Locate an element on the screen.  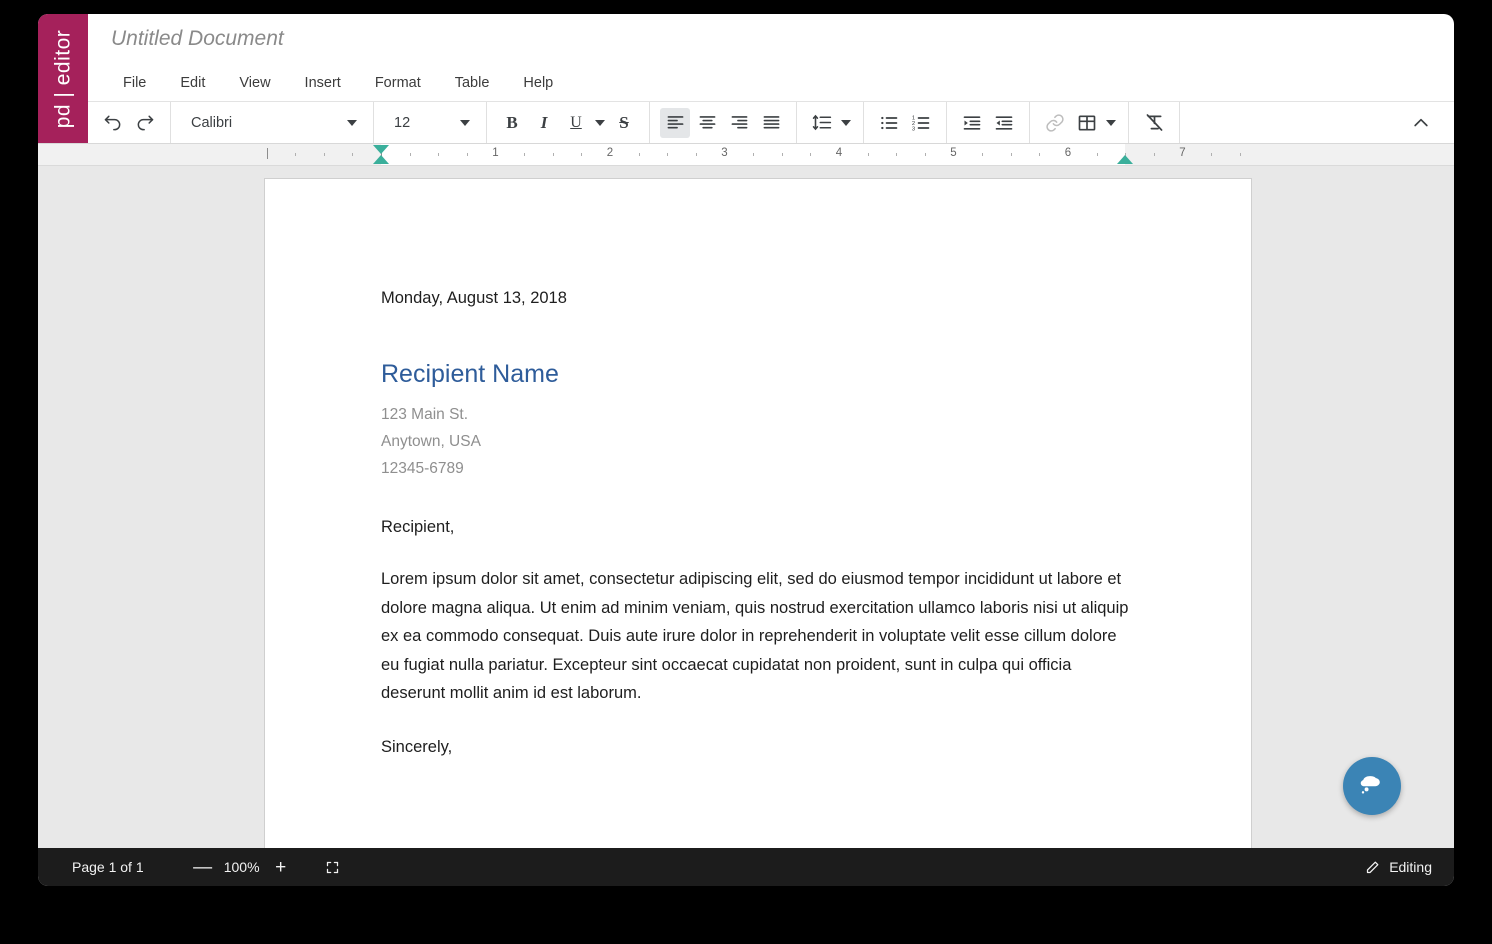
clear-formatting-button is located at coordinates (1154, 123).